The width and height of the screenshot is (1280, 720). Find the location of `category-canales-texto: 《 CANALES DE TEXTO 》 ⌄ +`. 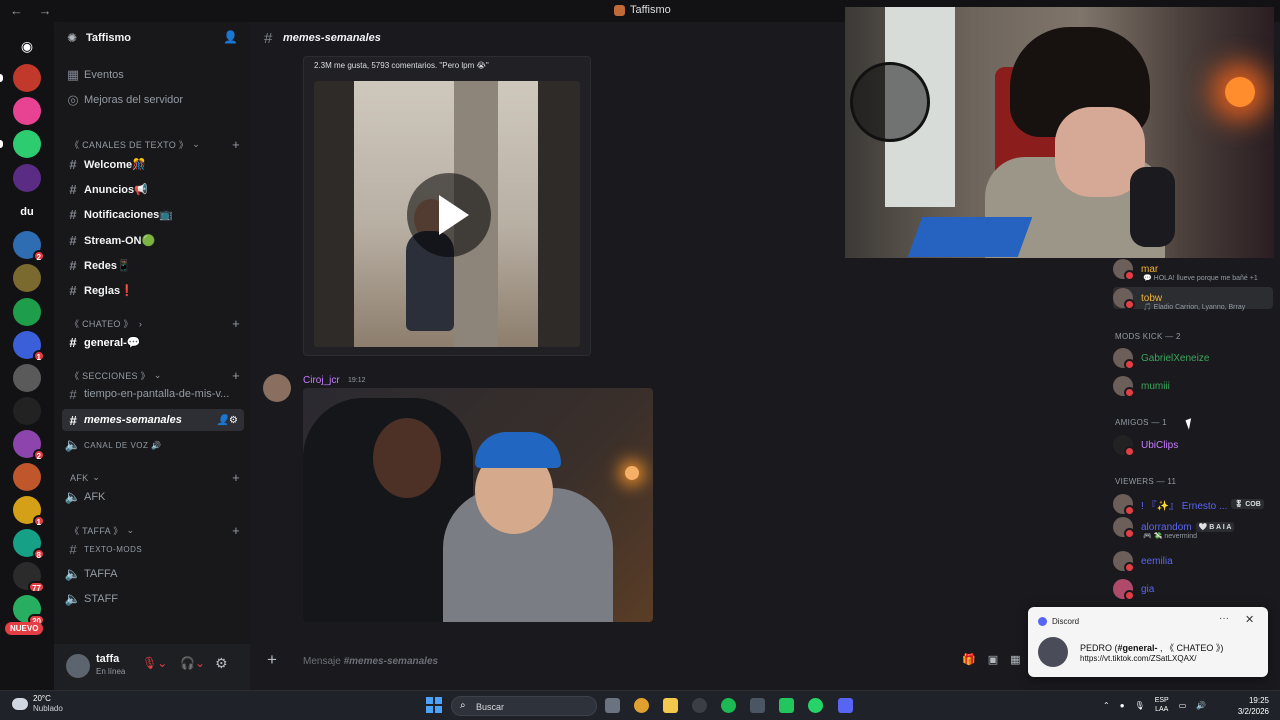

category-canales-texto: 《 CANALES DE TEXTO 》 ⌄ + is located at coordinates (155, 144).